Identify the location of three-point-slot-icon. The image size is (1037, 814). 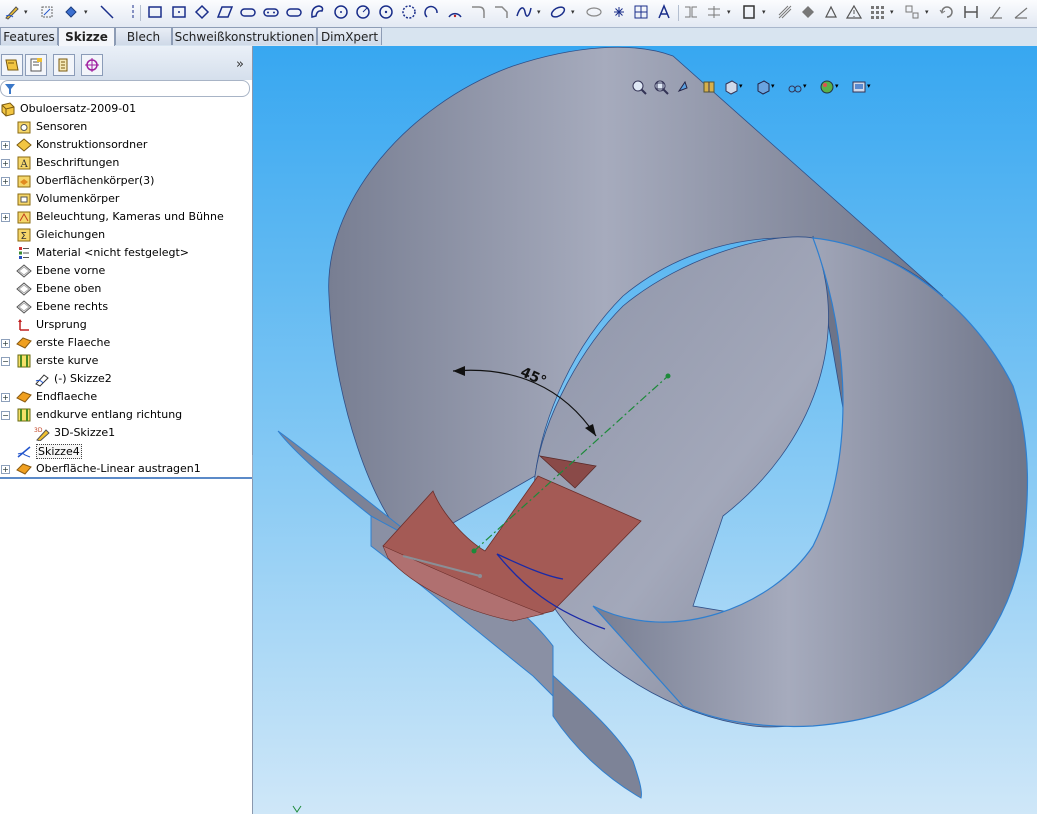
(317, 12).